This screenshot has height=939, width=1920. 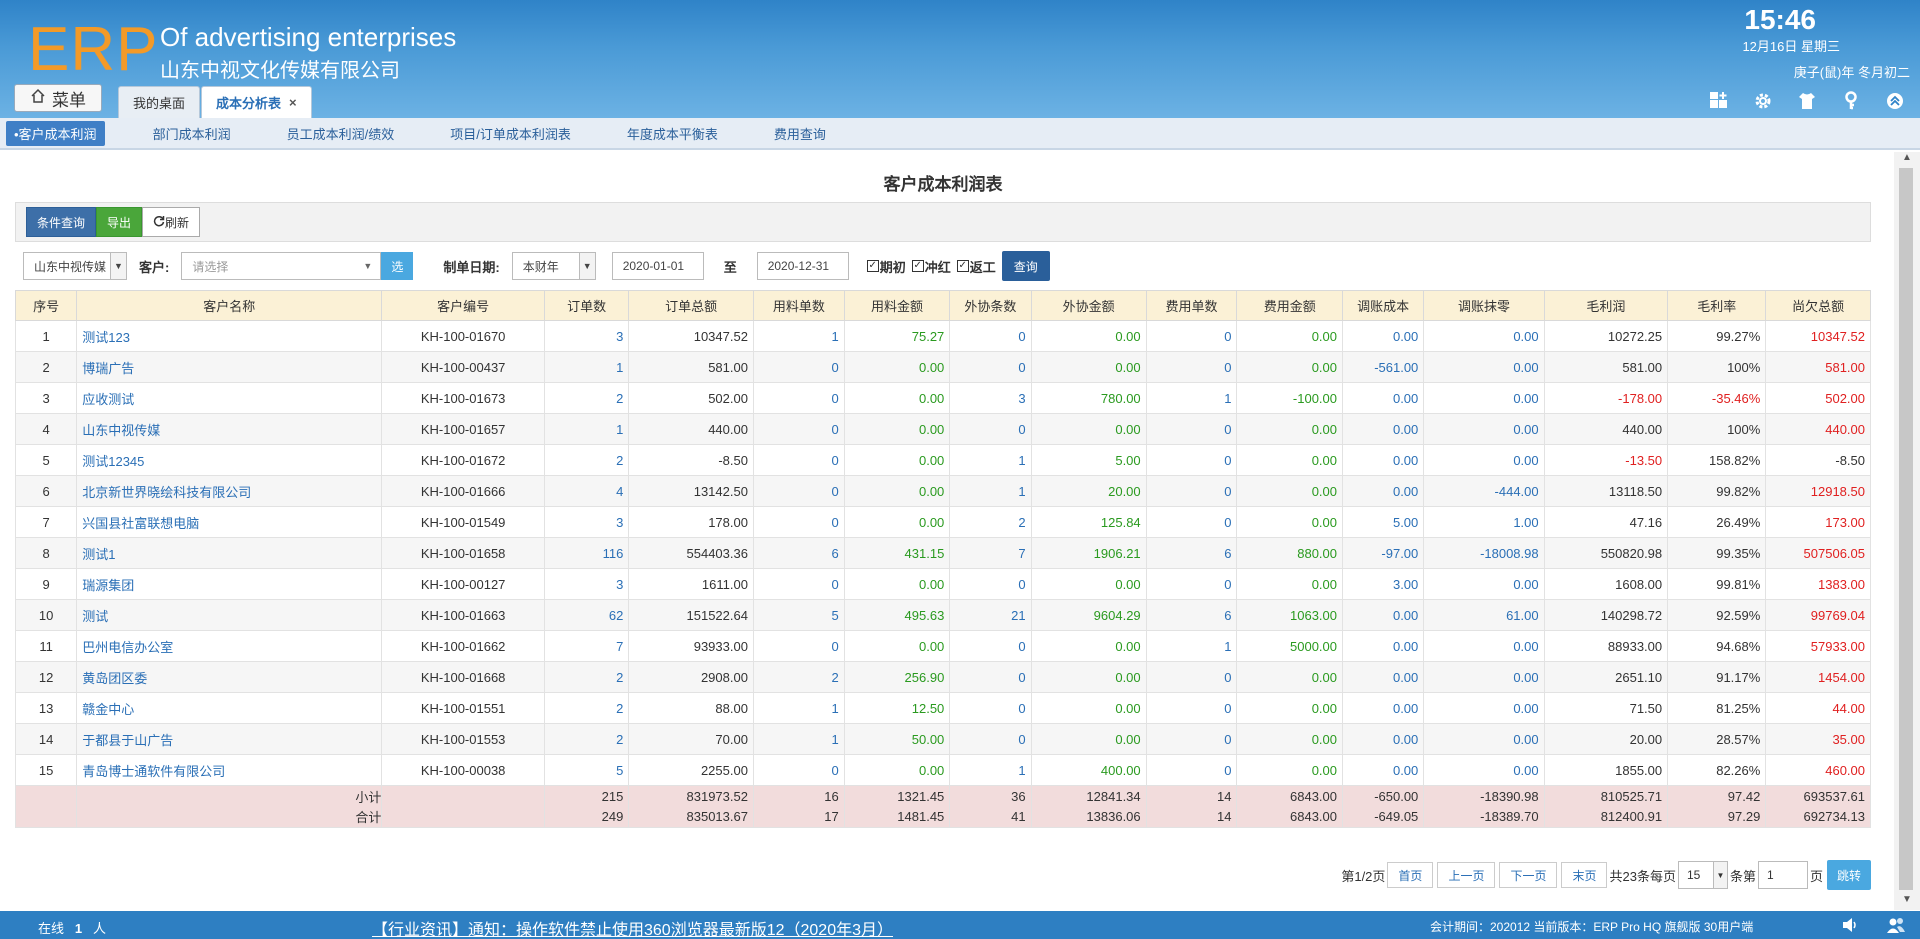 What do you see at coordinates (1025, 266) in the screenshot?
I see `query-button: 查询` at bounding box center [1025, 266].